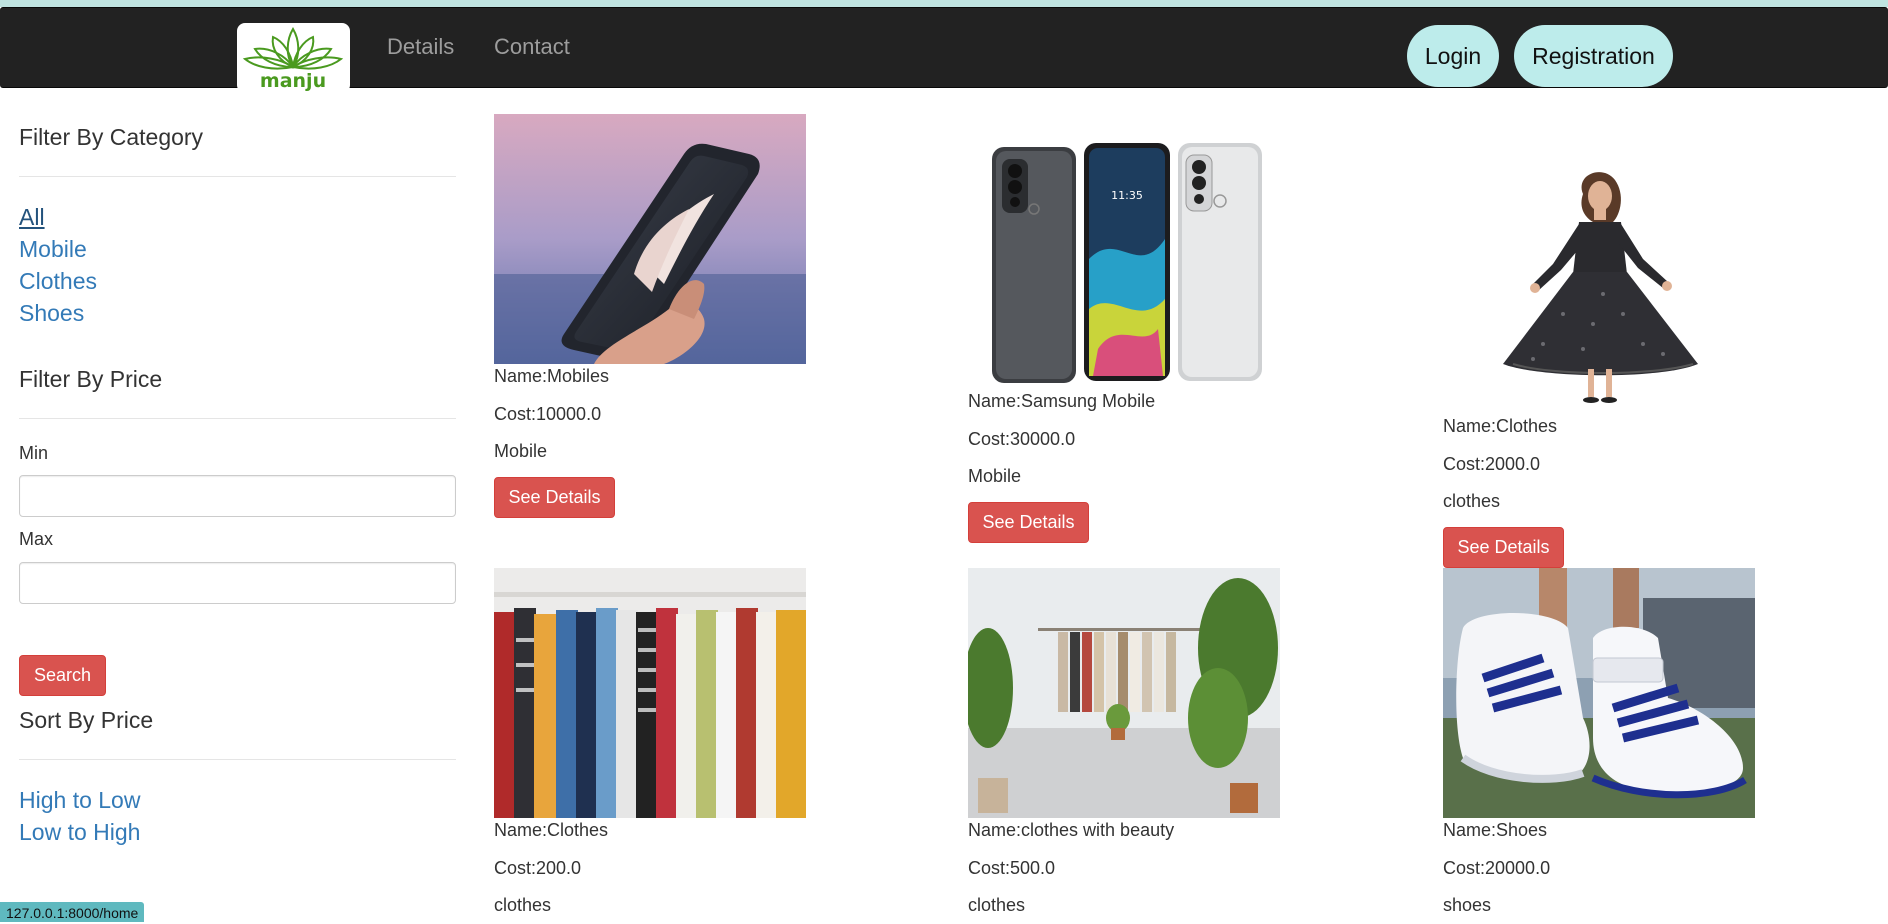 Image resolution: width=1888 pixels, height=924 pixels. Describe the element at coordinates (1071, 830) in the screenshot. I see `product-name: Name:clothes with beauty` at that location.